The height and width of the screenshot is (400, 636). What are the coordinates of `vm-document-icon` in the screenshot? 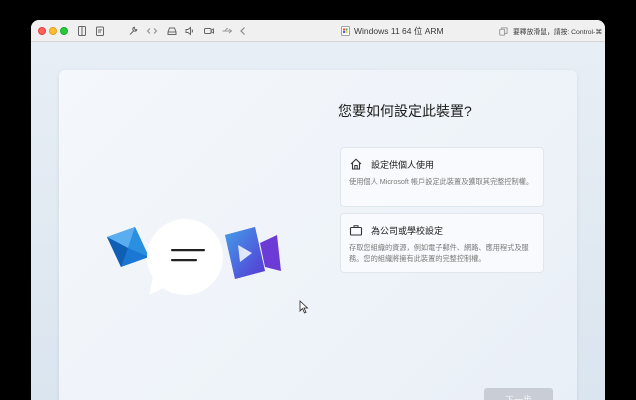 It's located at (345, 31).